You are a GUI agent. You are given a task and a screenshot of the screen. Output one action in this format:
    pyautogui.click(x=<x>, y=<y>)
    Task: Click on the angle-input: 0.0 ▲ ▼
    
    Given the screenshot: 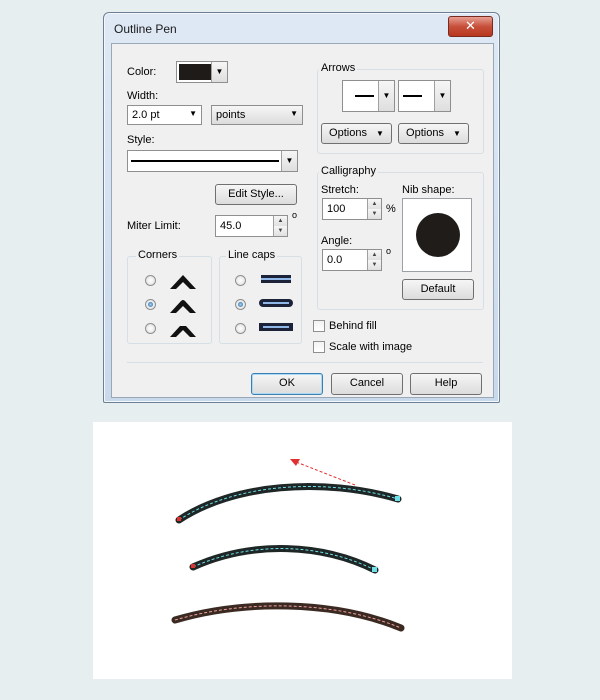 What is the action you would take?
    pyautogui.click(x=352, y=260)
    